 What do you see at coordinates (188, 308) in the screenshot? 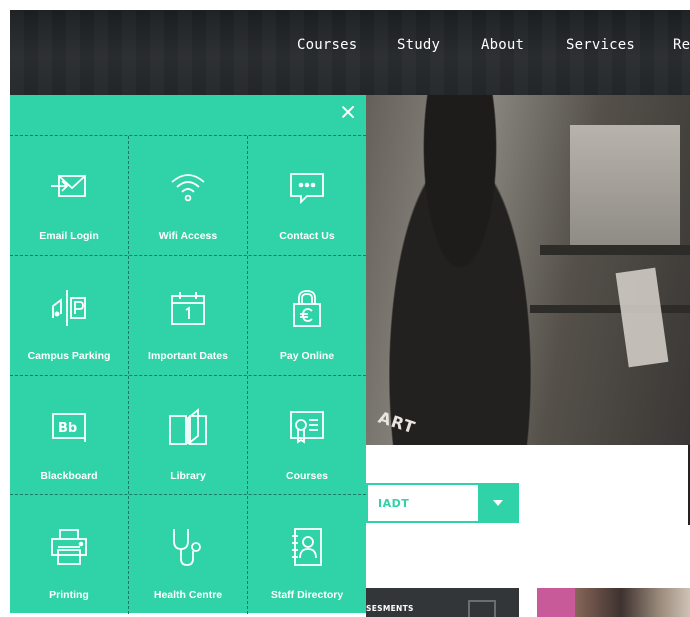
I see `calendar-icon` at bounding box center [188, 308].